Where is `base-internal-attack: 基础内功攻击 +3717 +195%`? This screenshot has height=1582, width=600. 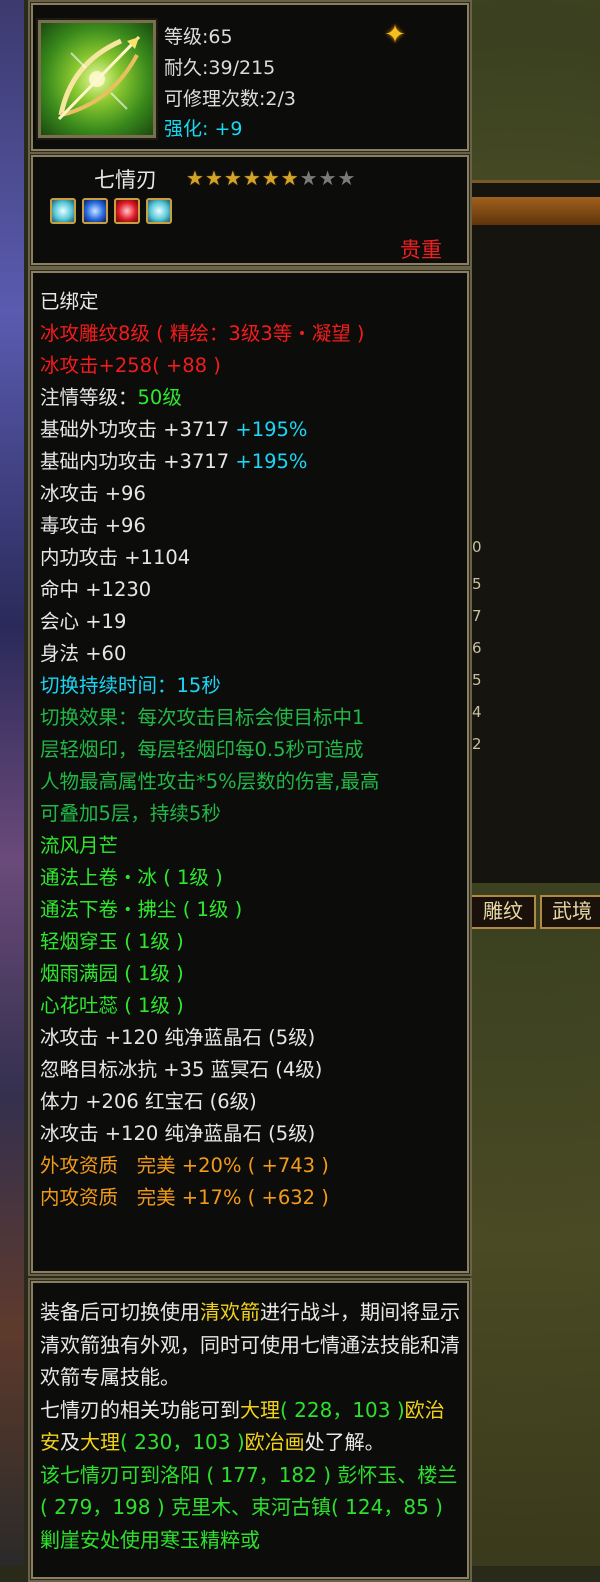
base-internal-attack: 基础内功攻击 +3717 +195% is located at coordinates (250, 462).